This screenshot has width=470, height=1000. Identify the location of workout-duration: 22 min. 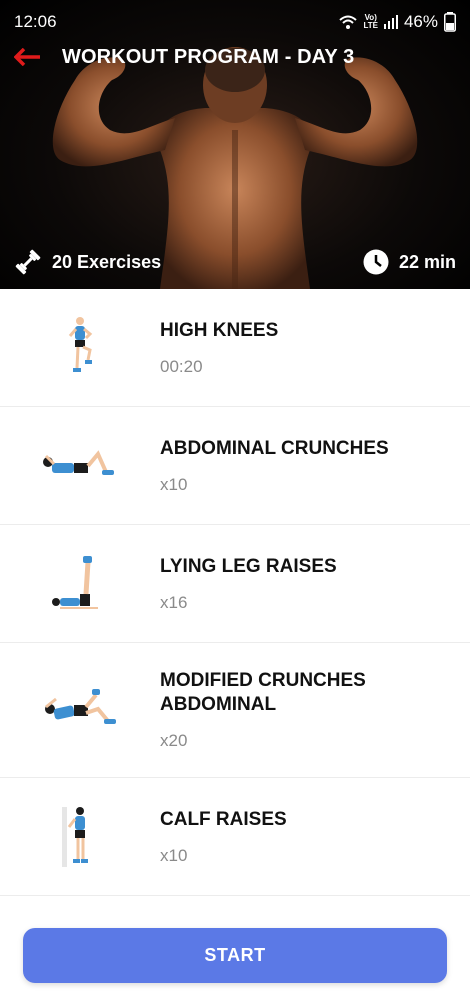
(409, 262).